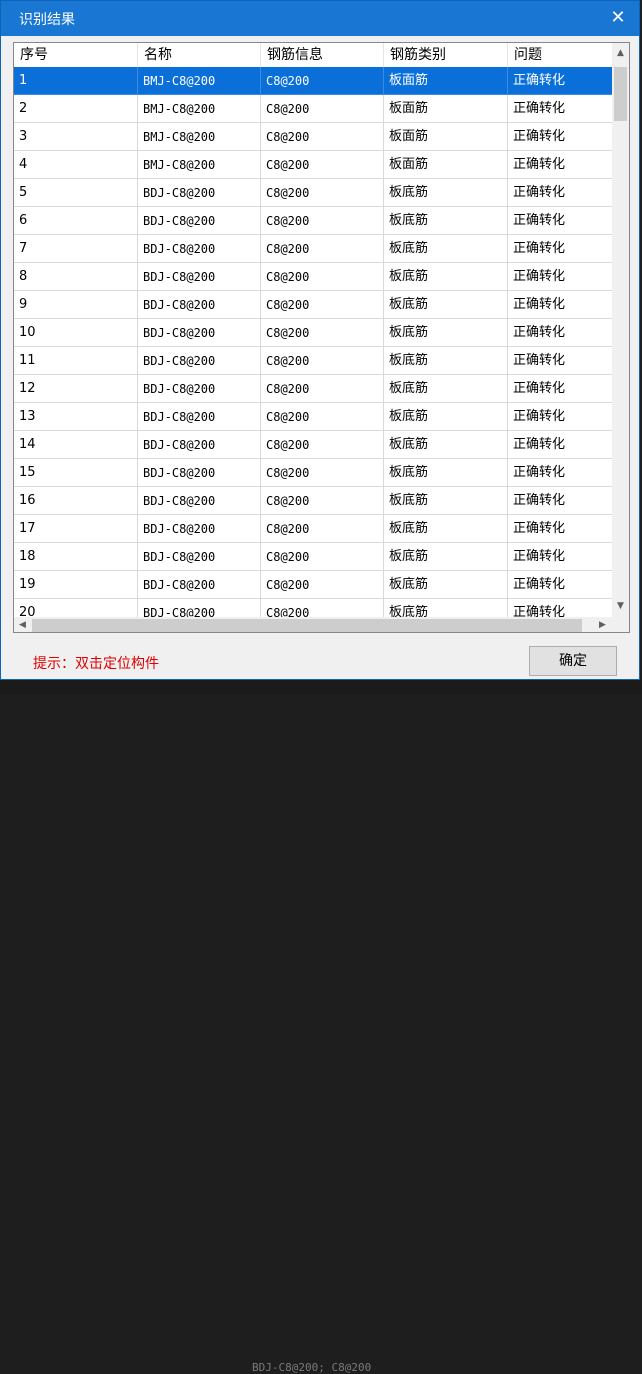  I want to click on cell-rebar-type: 板面筋, so click(446, 81).